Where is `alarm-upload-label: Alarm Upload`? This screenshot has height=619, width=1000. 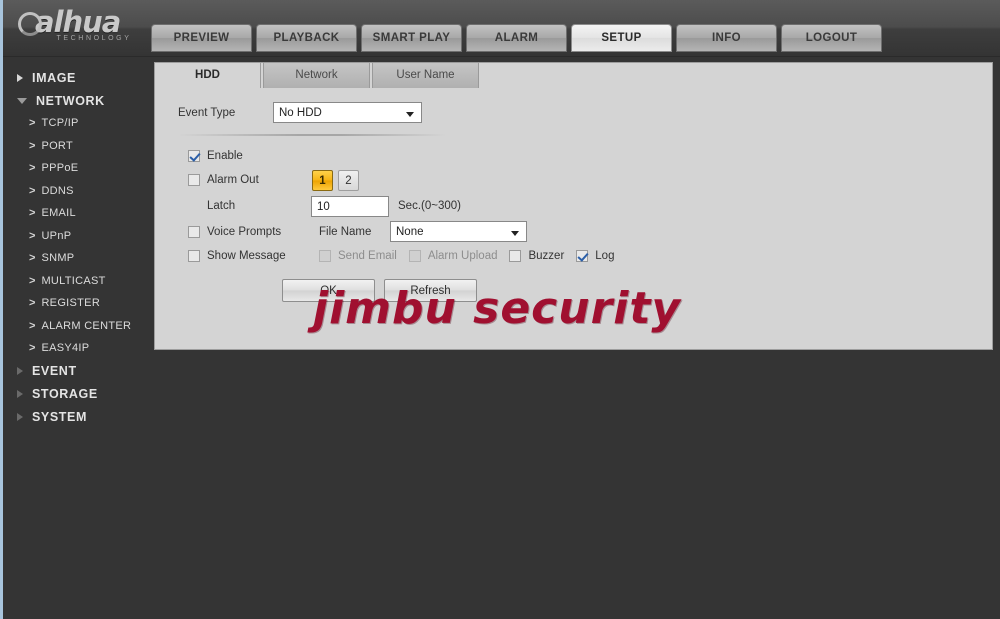 alarm-upload-label: Alarm Upload is located at coordinates (462, 256).